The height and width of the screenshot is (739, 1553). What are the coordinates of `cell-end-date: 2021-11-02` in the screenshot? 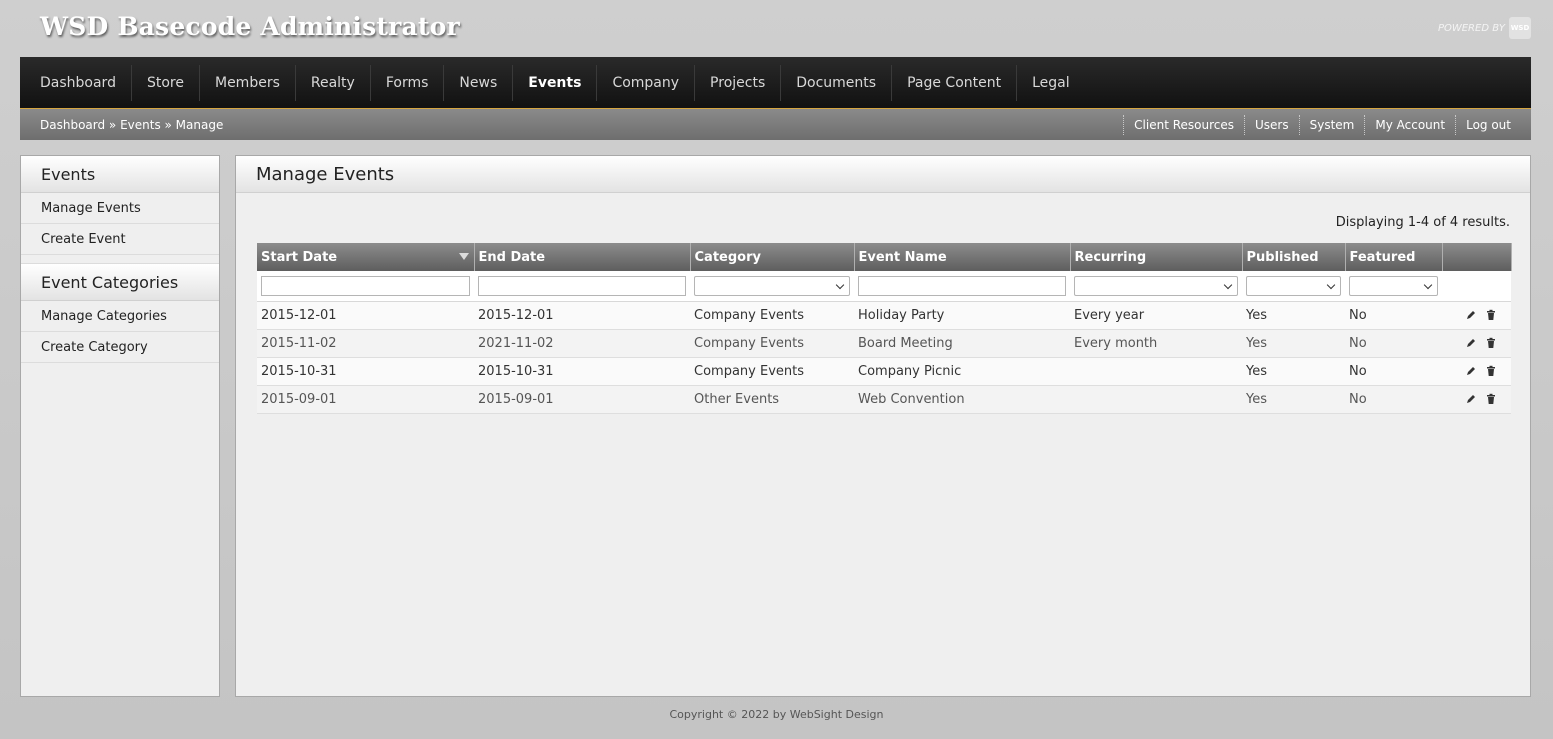 It's located at (582, 343).